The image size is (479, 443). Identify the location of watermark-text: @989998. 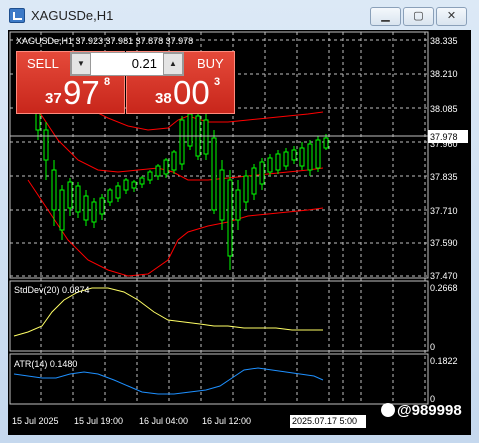
(429, 410).